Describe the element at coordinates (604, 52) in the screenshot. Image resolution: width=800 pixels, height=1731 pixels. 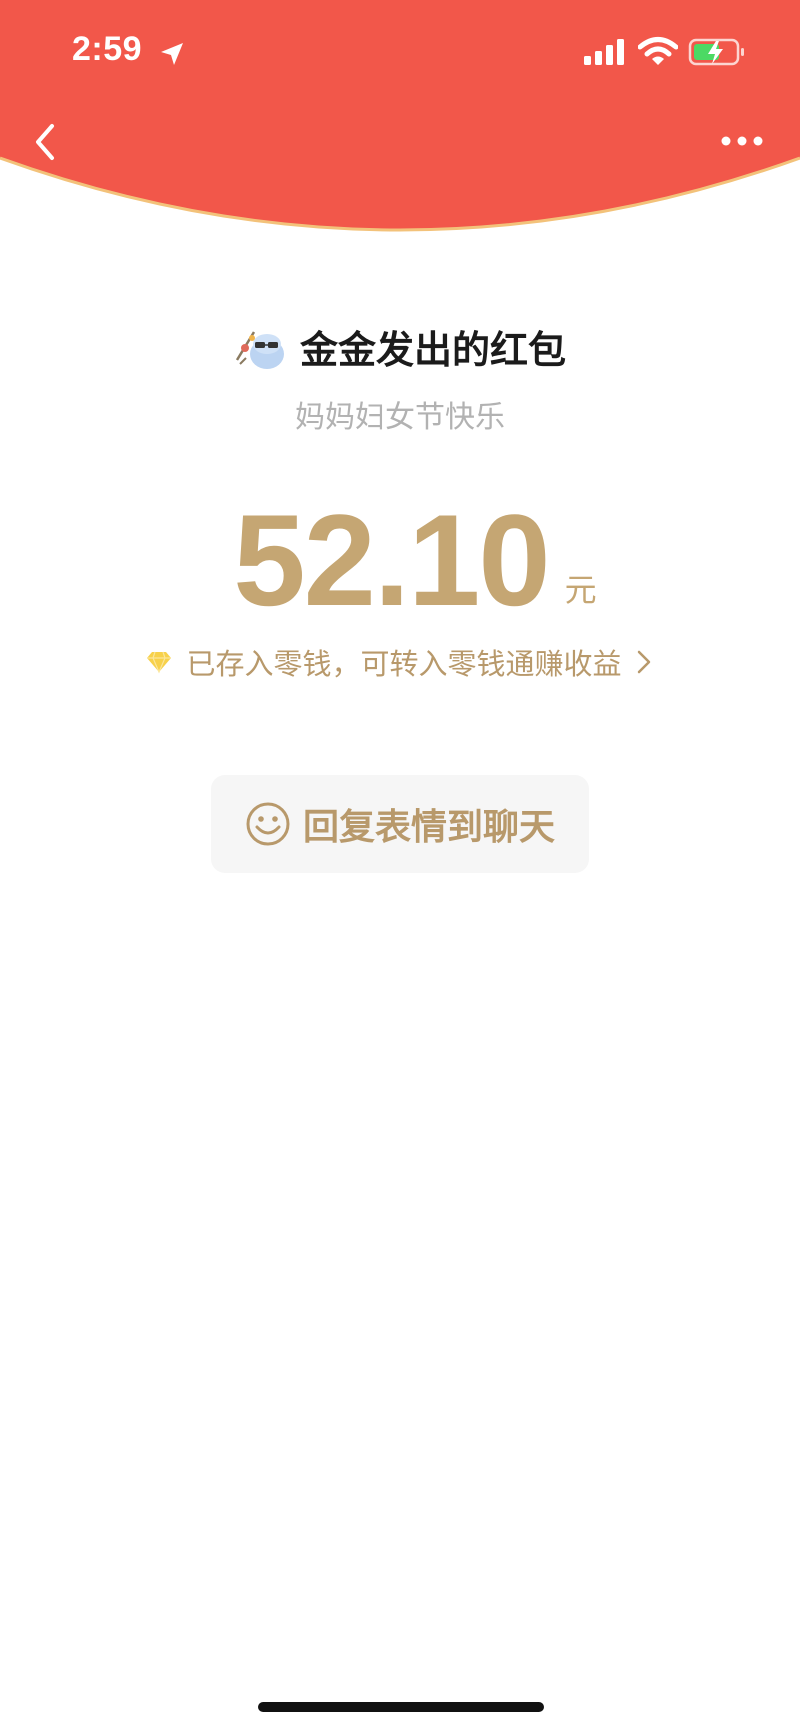
I see `cellular-signal-icon` at that location.